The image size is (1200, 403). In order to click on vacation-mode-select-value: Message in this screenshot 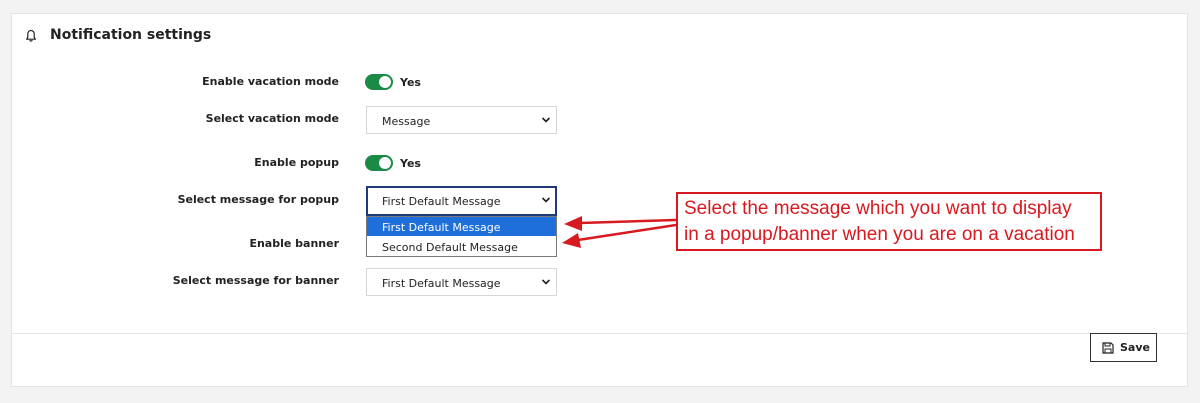, I will do `click(406, 121)`.